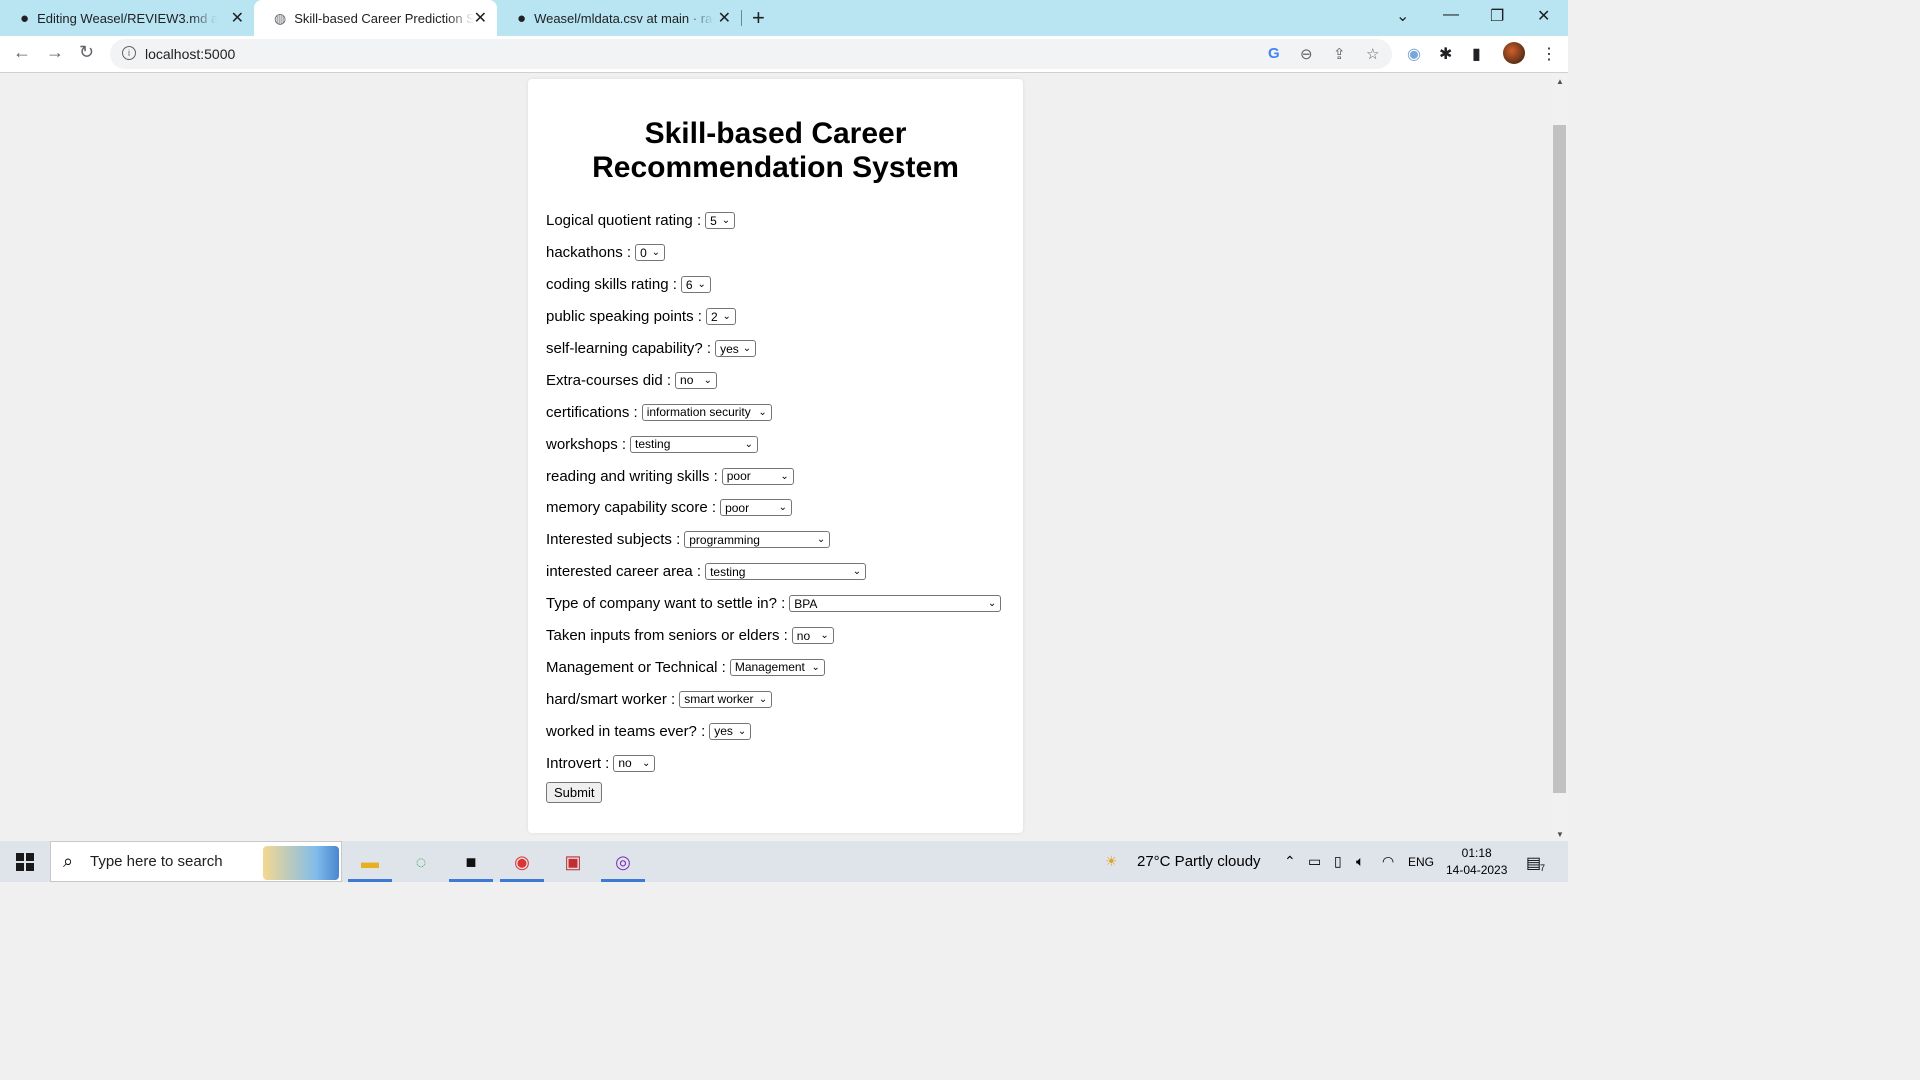  What do you see at coordinates (803, 635) in the screenshot?
I see `select-value: no` at bounding box center [803, 635].